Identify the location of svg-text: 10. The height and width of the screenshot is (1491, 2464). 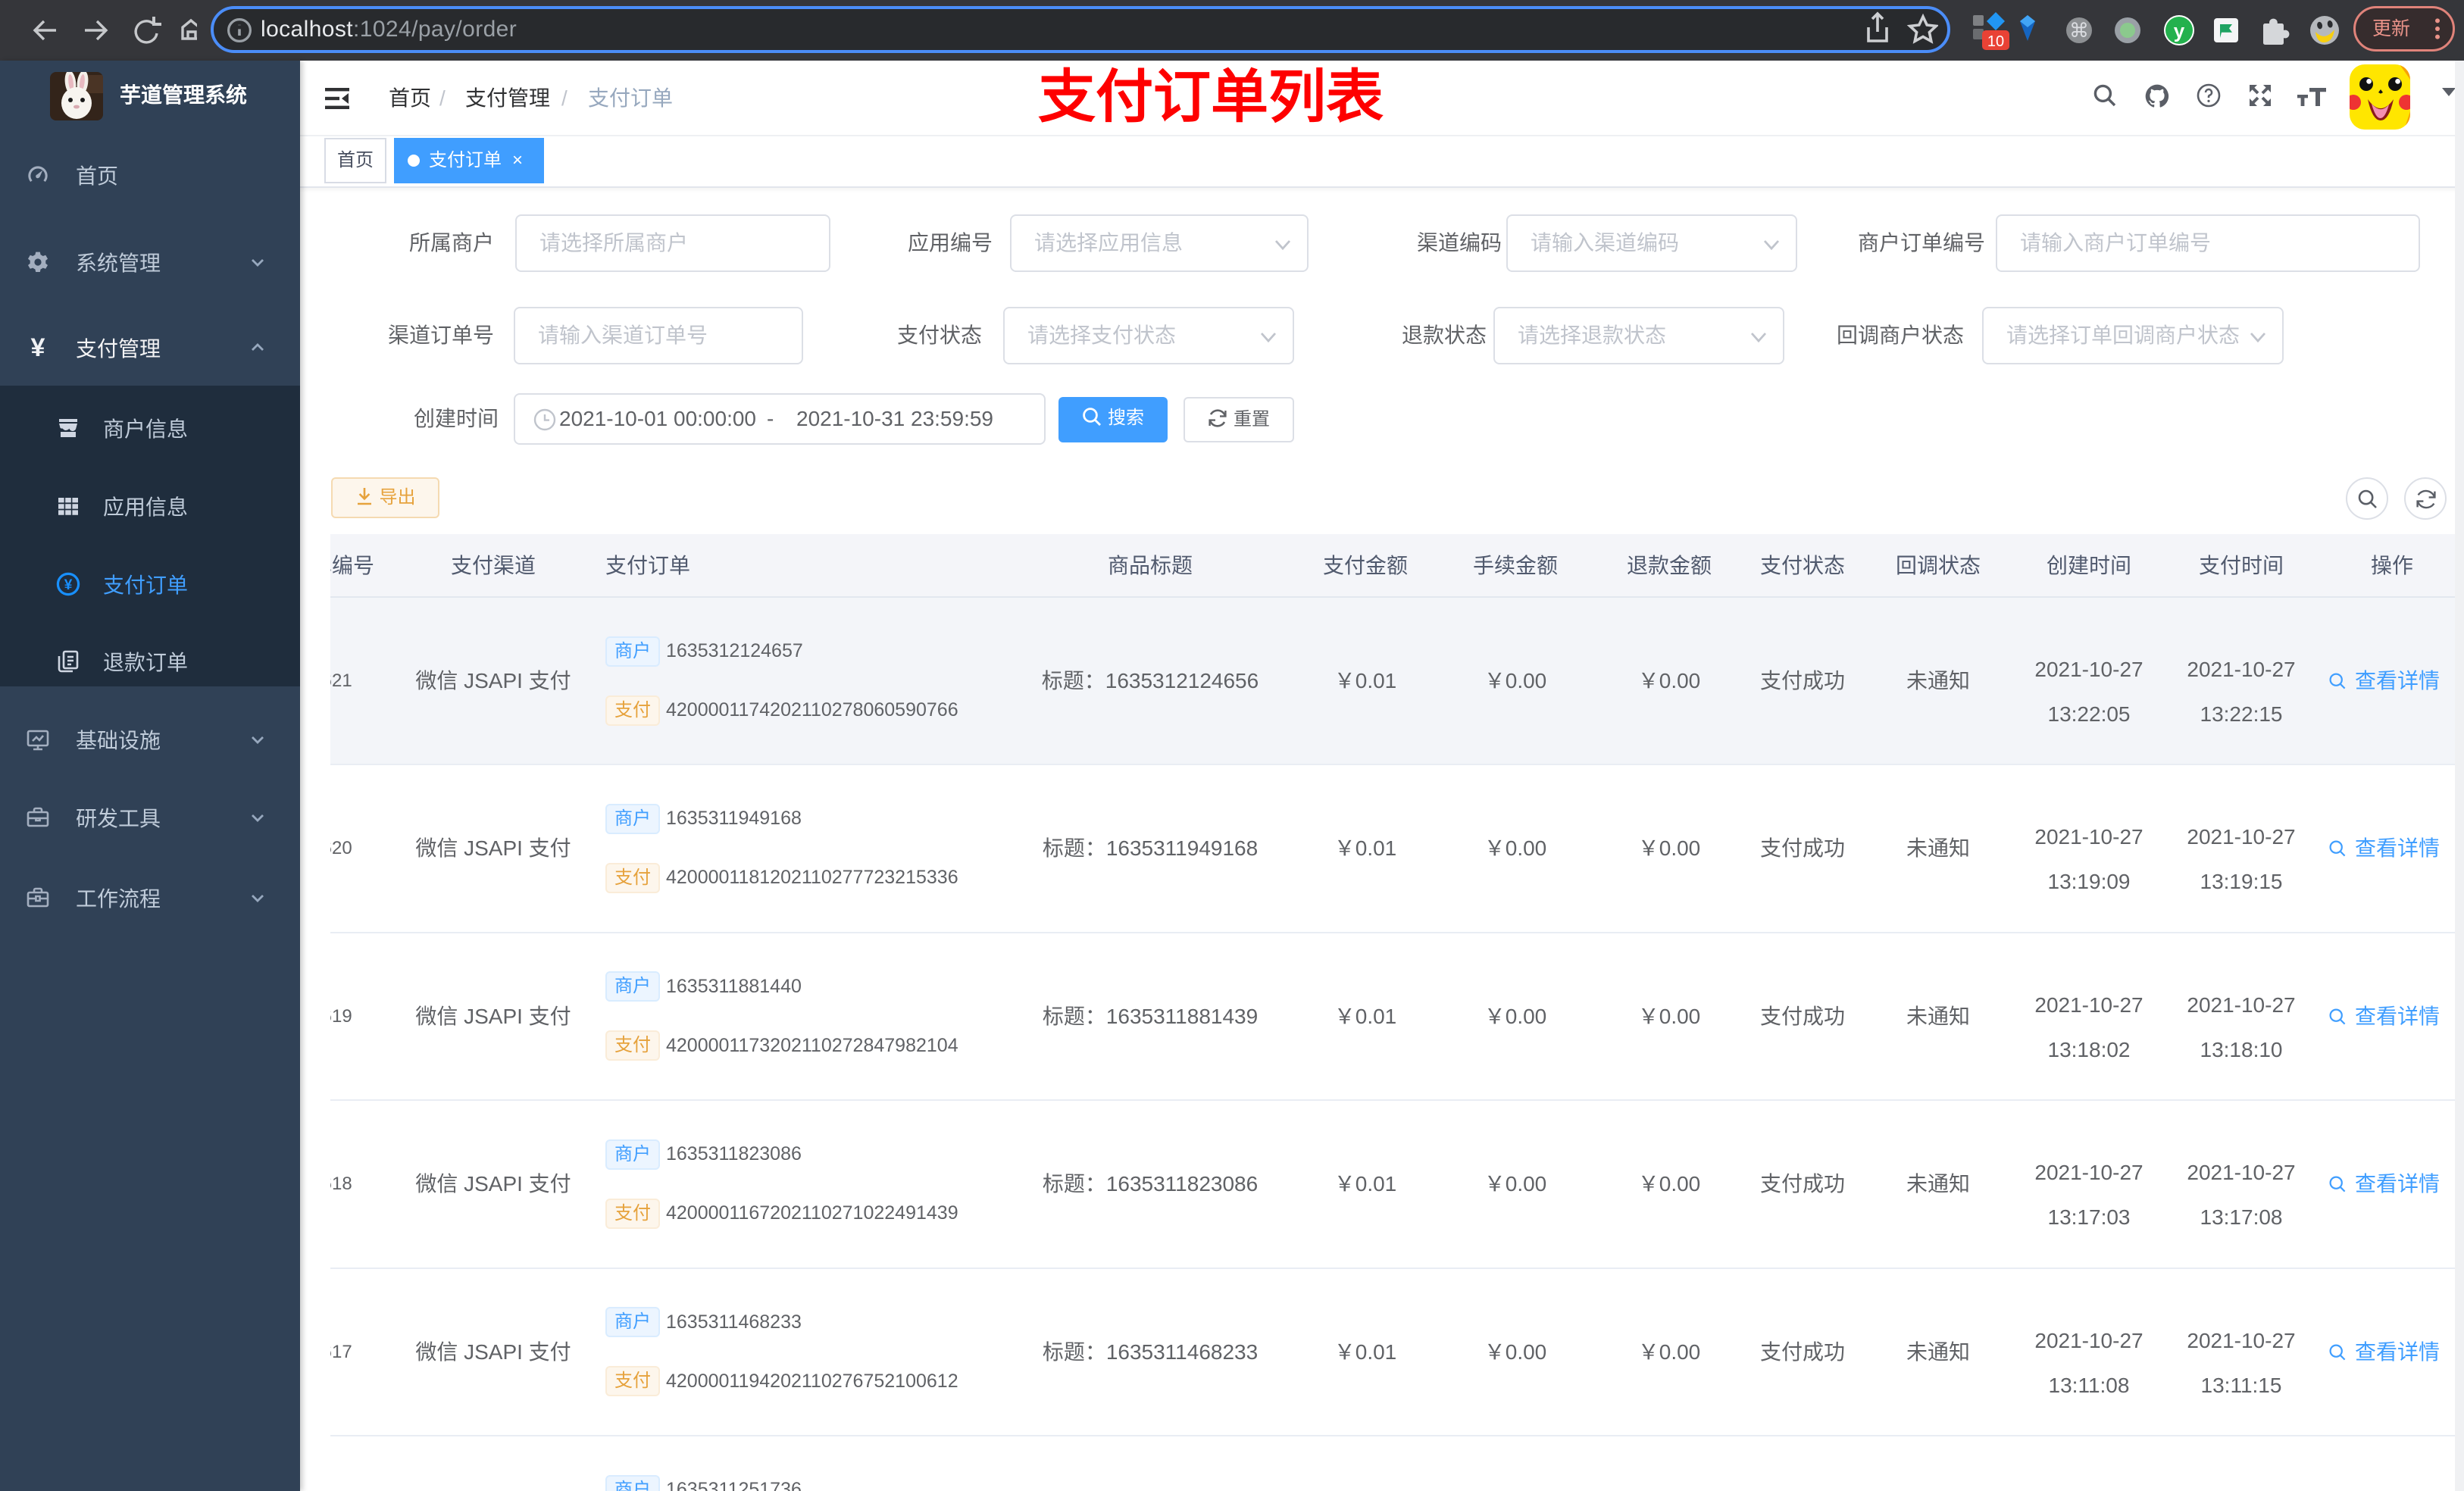
(1995, 41).